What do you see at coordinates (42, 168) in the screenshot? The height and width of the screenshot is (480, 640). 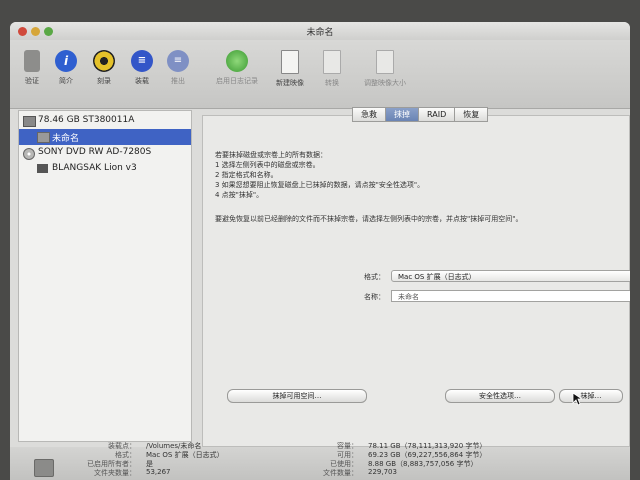 I see `disc-image-icon` at bounding box center [42, 168].